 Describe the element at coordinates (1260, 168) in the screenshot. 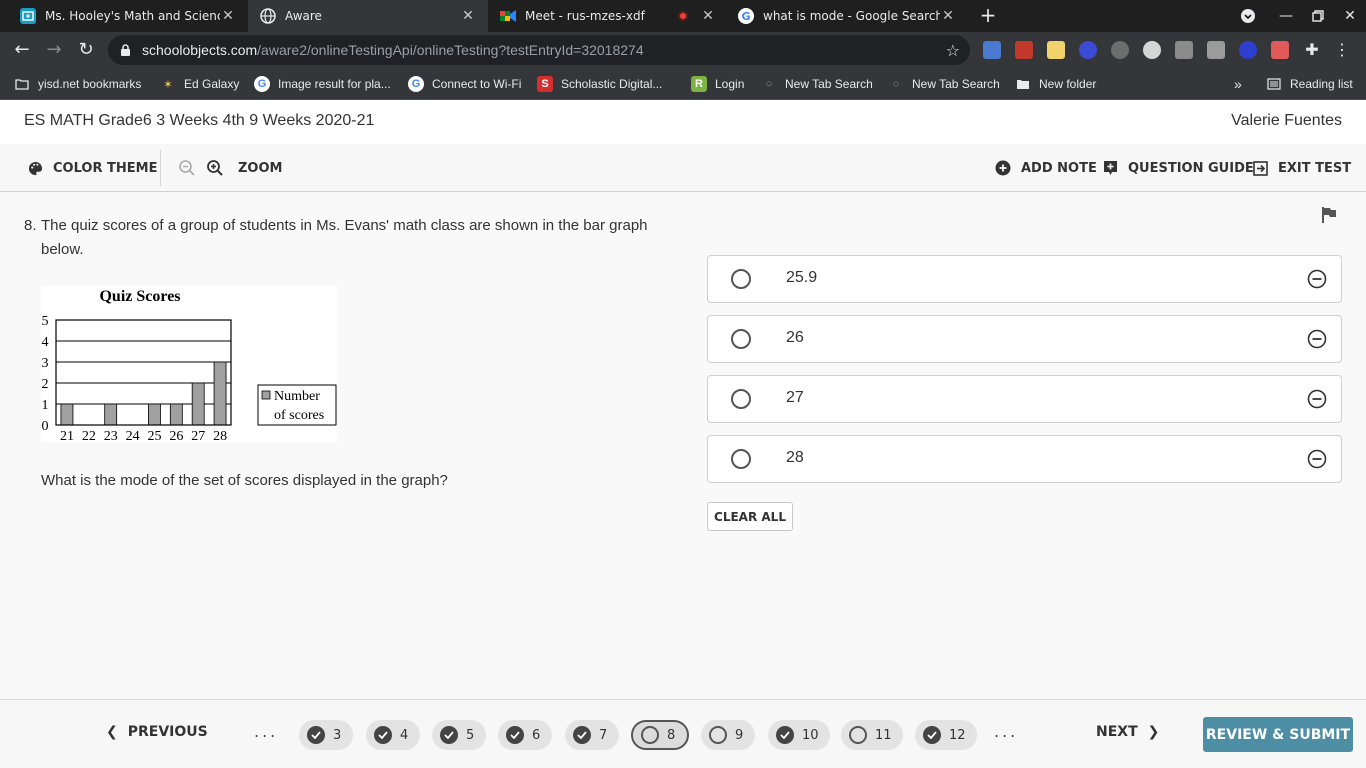

I see `exit-icon` at that location.